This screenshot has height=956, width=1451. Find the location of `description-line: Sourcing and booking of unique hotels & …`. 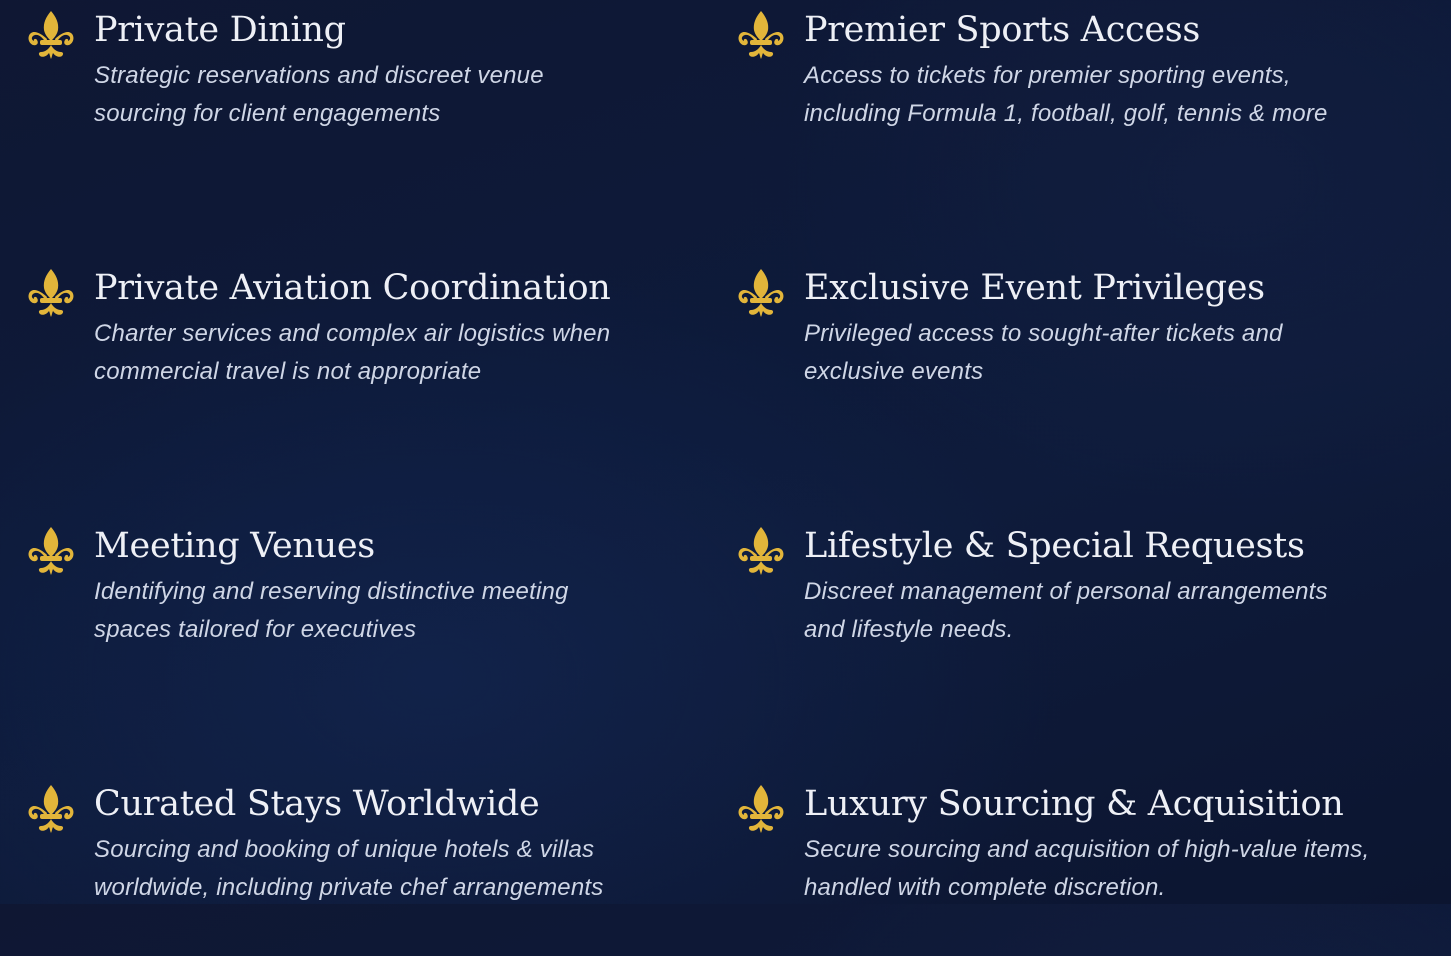

description-line: Sourcing and booking of unique hotels & … is located at coordinates (344, 849).